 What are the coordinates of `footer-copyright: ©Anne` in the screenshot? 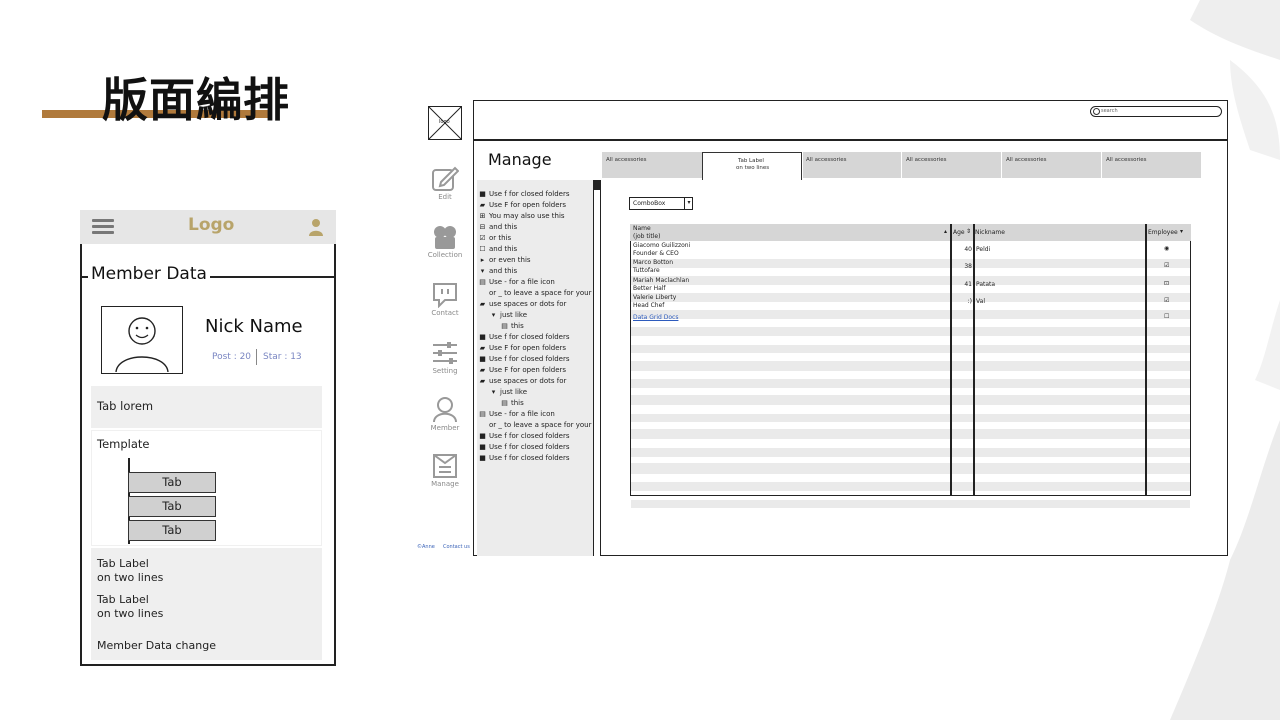 It's located at (426, 547).